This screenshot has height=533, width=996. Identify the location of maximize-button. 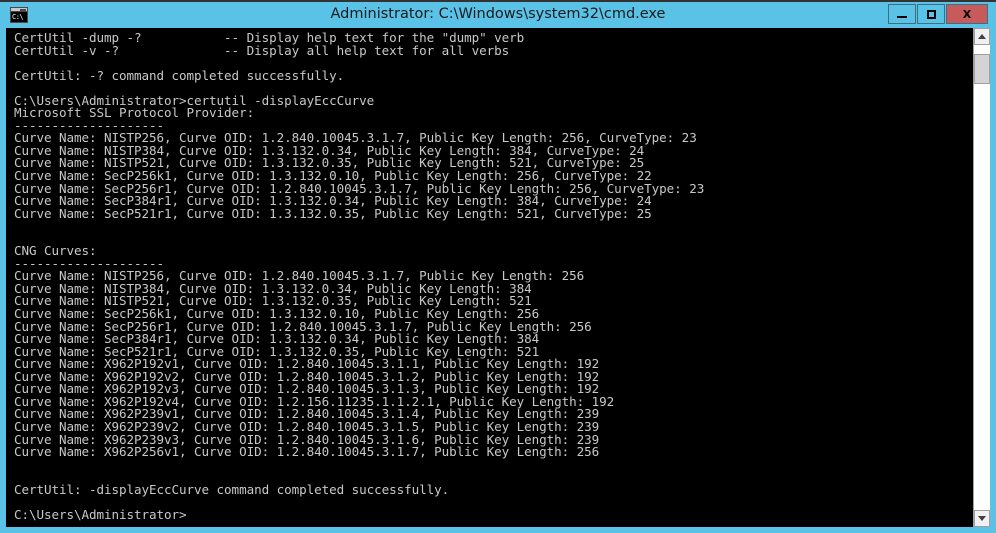
(931, 14).